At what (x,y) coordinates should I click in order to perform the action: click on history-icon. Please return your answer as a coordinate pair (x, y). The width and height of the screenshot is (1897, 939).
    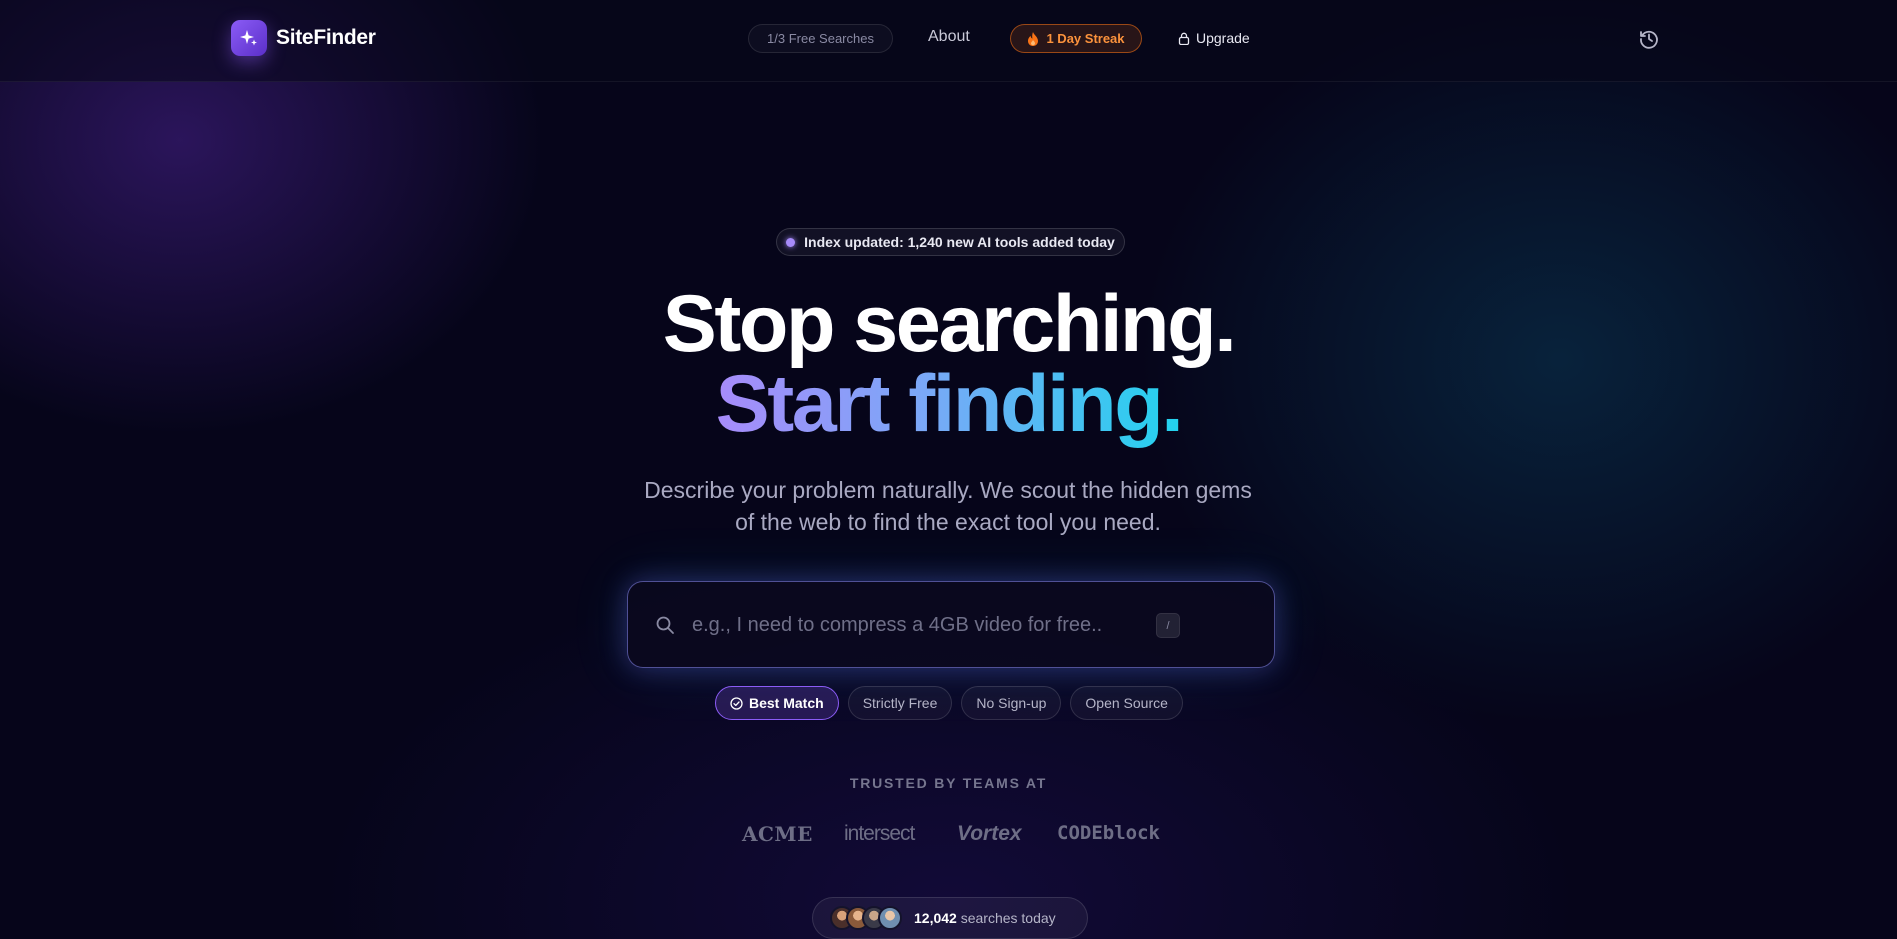
    Looking at the image, I should click on (1649, 39).